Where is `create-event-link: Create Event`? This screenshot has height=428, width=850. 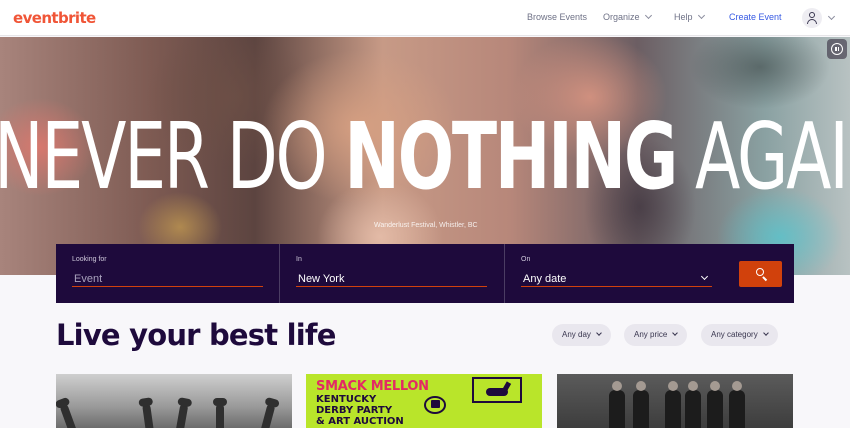
create-event-link: Create Event is located at coordinates (755, 17).